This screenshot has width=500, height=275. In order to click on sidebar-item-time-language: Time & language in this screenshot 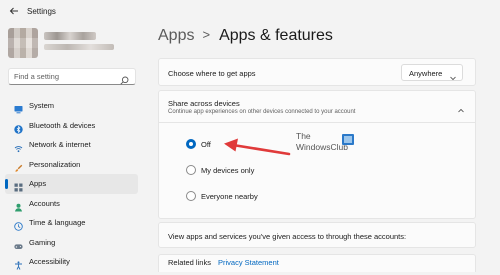, I will do `click(71, 223)`.